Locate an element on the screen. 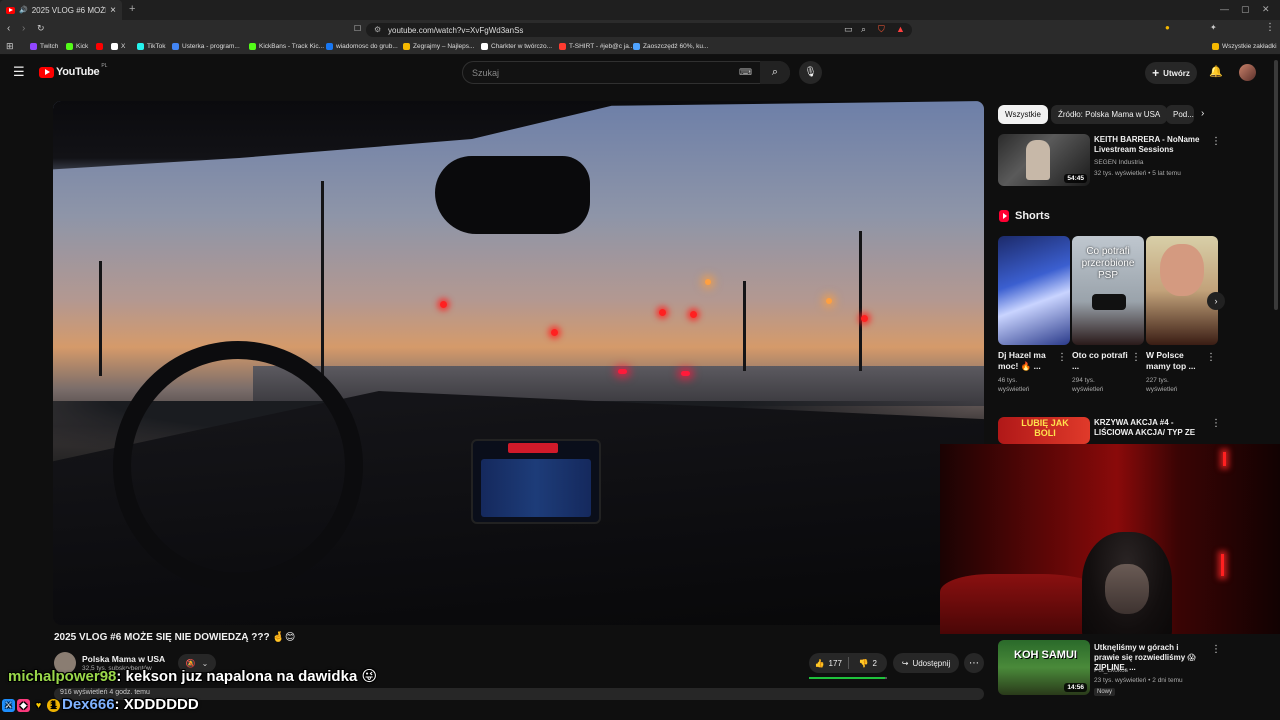 This screenshot has height=720, width=1280. chip-source: Źródło: Polska Mama w USA is located at coordinates (1109, 114).